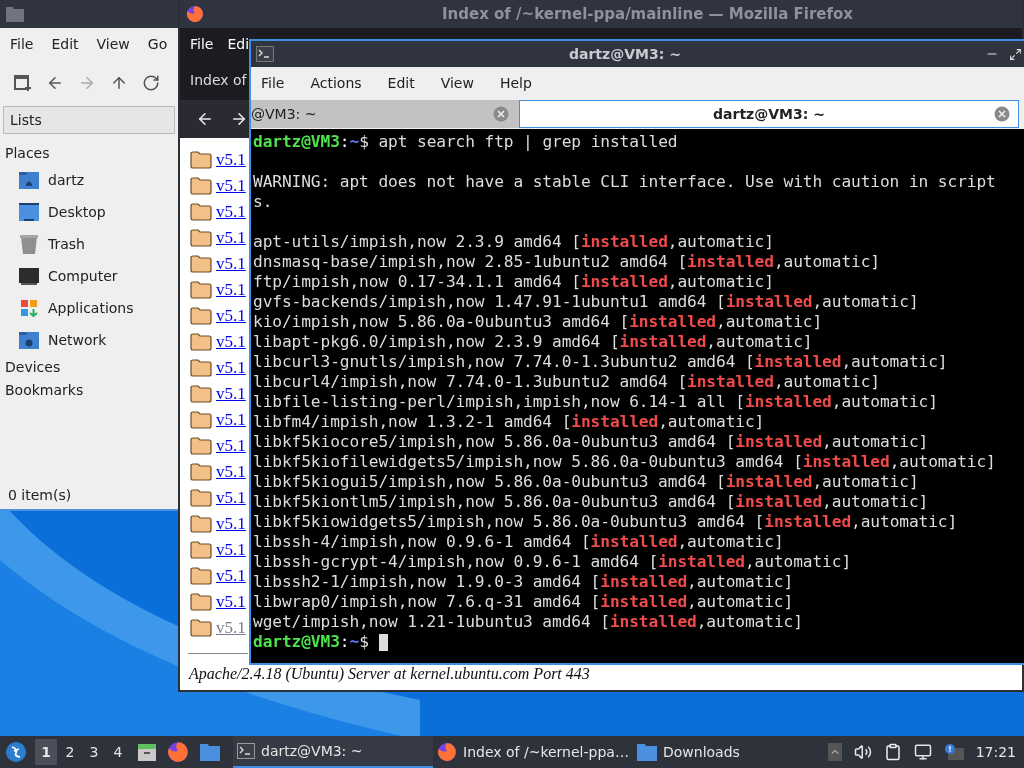 The height and width of the screenshot is (768, 1024). What do you see at coordinates (591, 442) in the screenshot?
I see `terminal-line: libkf5kiocore5/impish,now 5.86.0a-0ubuntu3 amd64 [installed,automatic]` at bounding box center [591, 442].